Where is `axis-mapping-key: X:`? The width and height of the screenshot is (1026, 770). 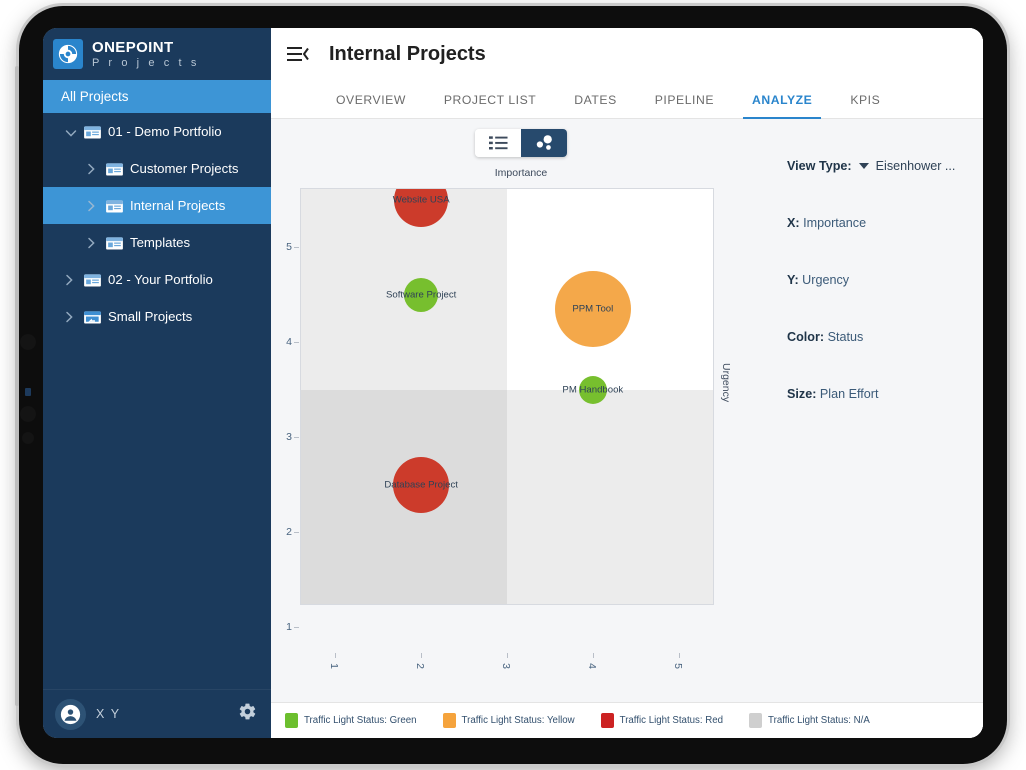
axis-mapping-key: X: is located at coordinates (793, 223).